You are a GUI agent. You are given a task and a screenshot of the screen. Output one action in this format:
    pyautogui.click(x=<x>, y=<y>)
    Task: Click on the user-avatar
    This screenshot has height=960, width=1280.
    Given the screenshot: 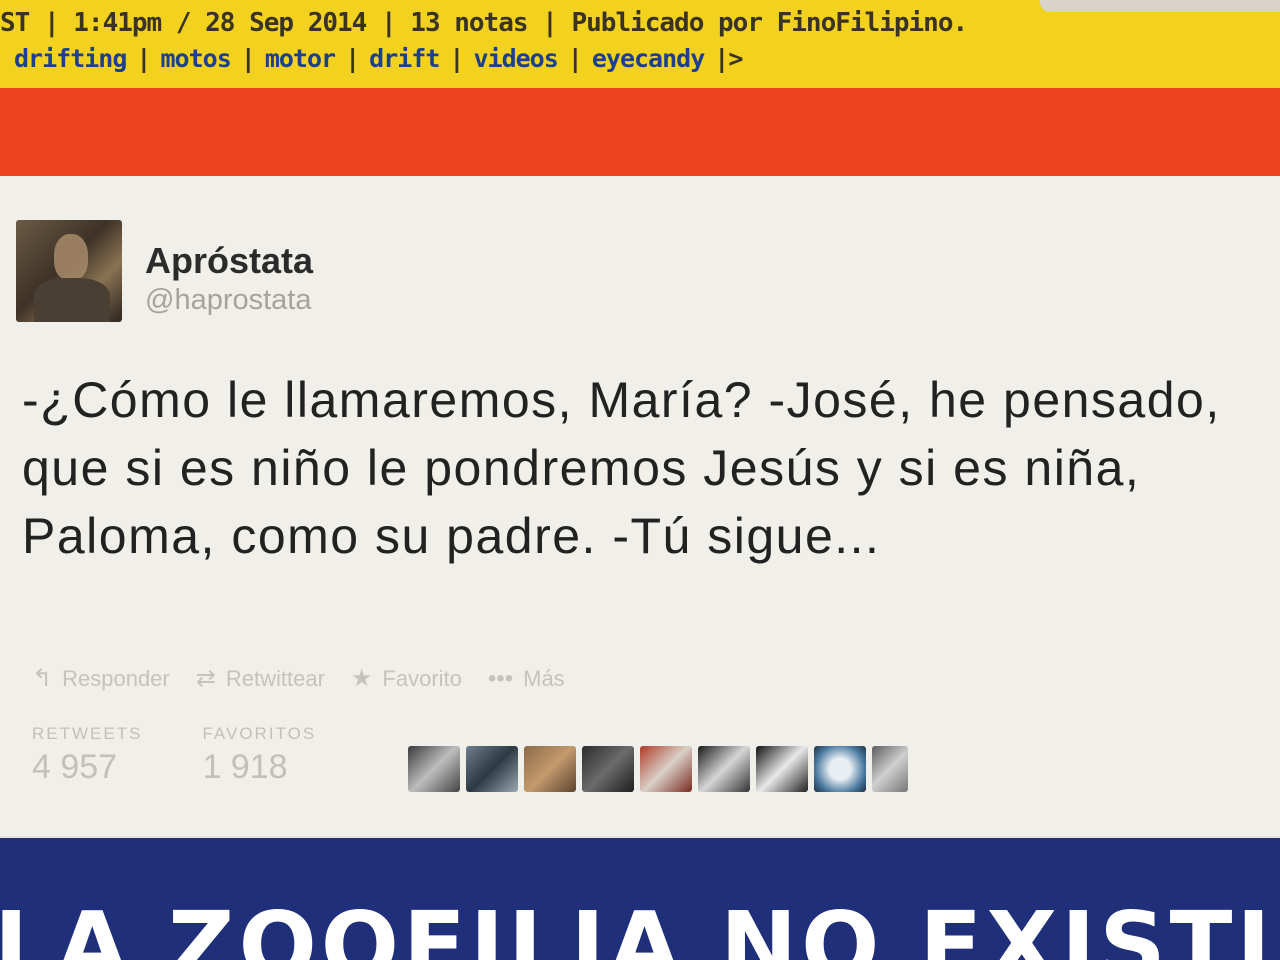 What is the action you would take?
    pyautogui.click(x=69, y=271)
    